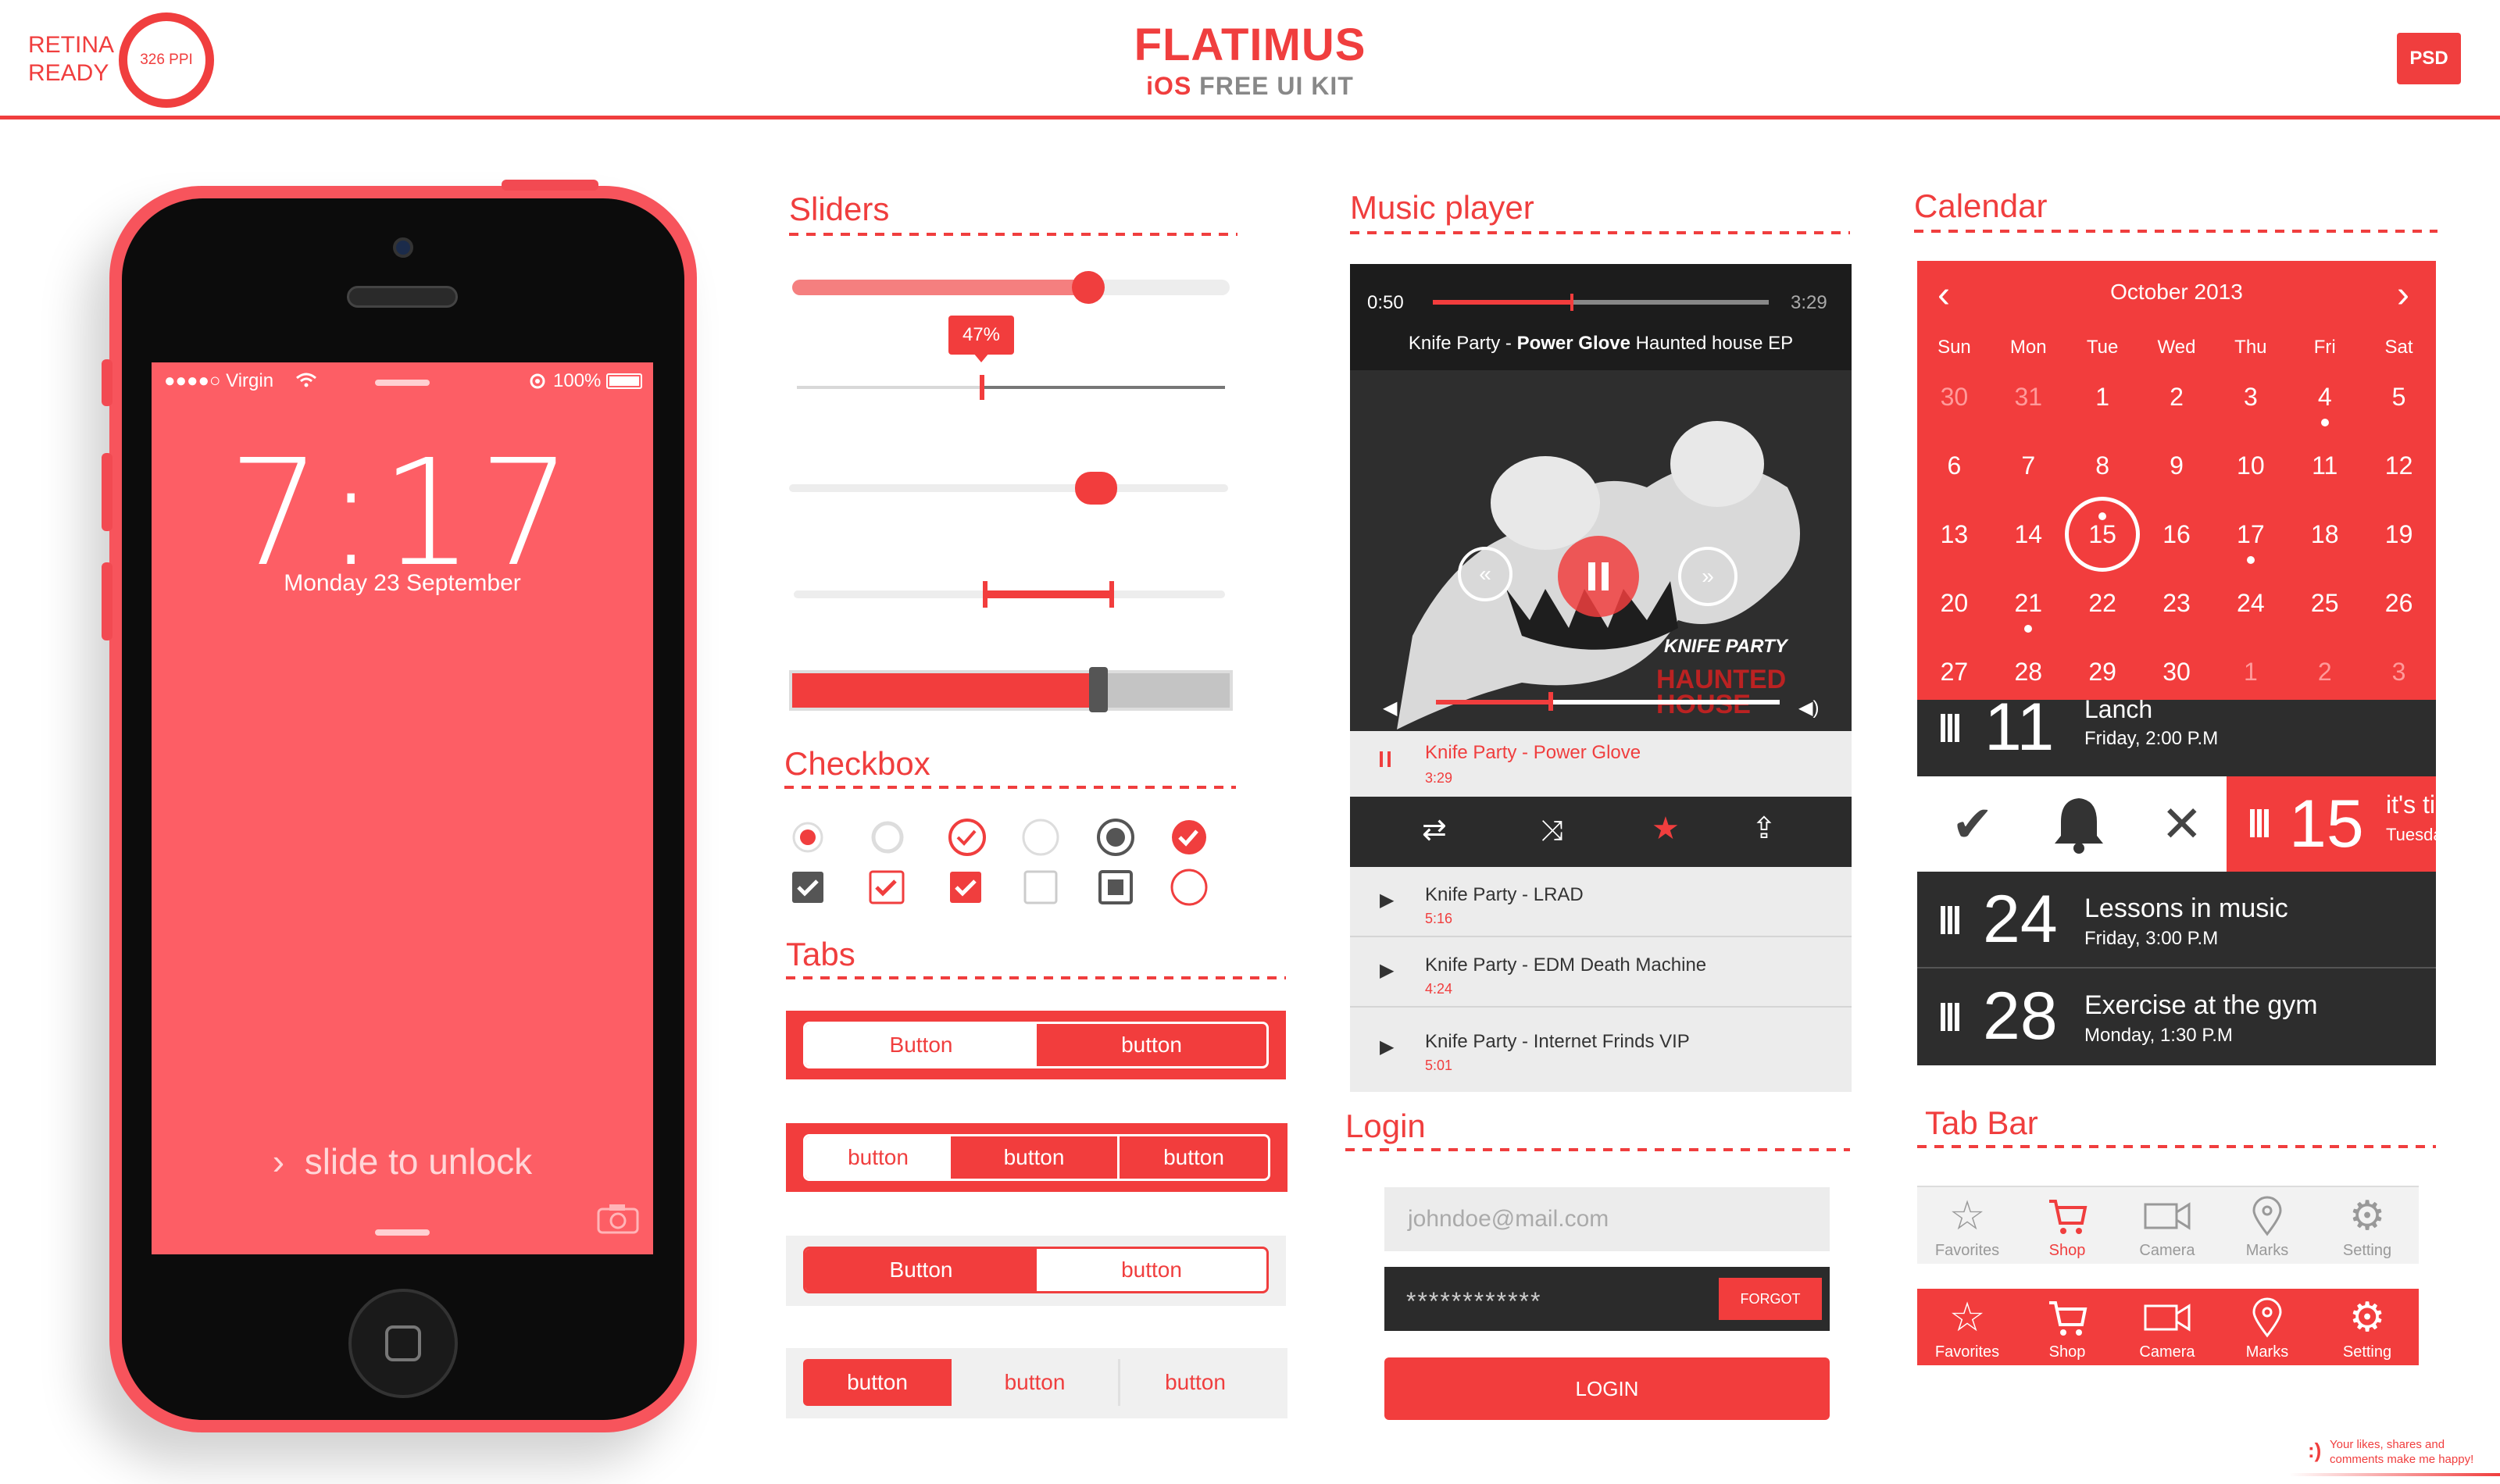 This screenshot has width=2500, height=1484. Describe the element at coordinates (2079, 824) in the screenshot. I see `bell-icon` at that location.